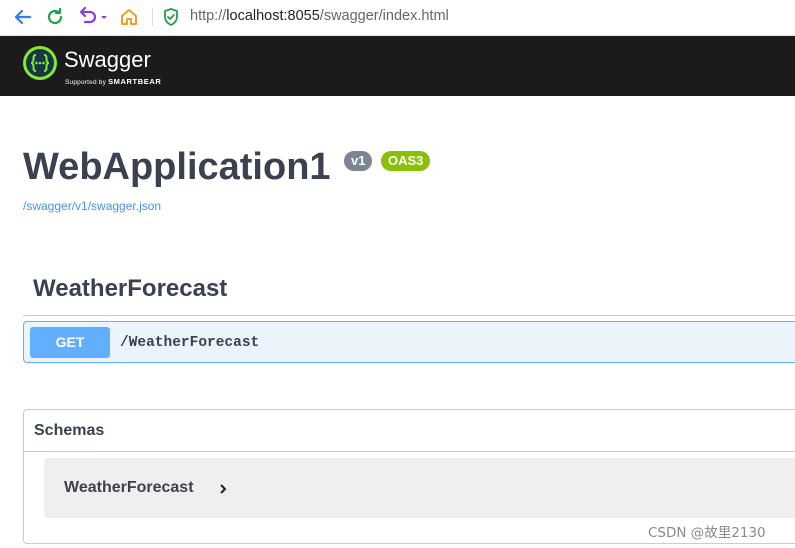 Image resolution: width=795 pixels, height=548 pixels. I want to click on model-name: WeatherForecast, so click(129, 487).